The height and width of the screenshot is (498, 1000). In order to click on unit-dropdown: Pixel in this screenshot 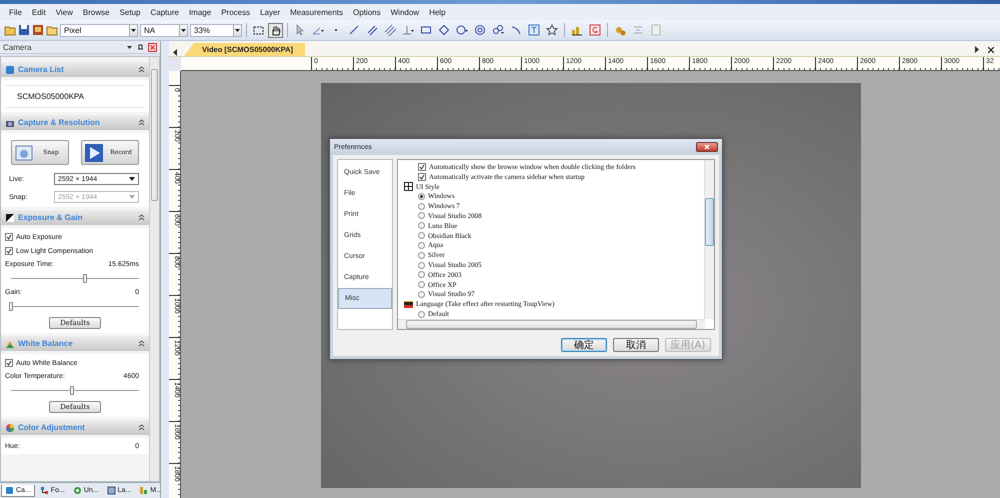, I will do `click(99, 30)`.